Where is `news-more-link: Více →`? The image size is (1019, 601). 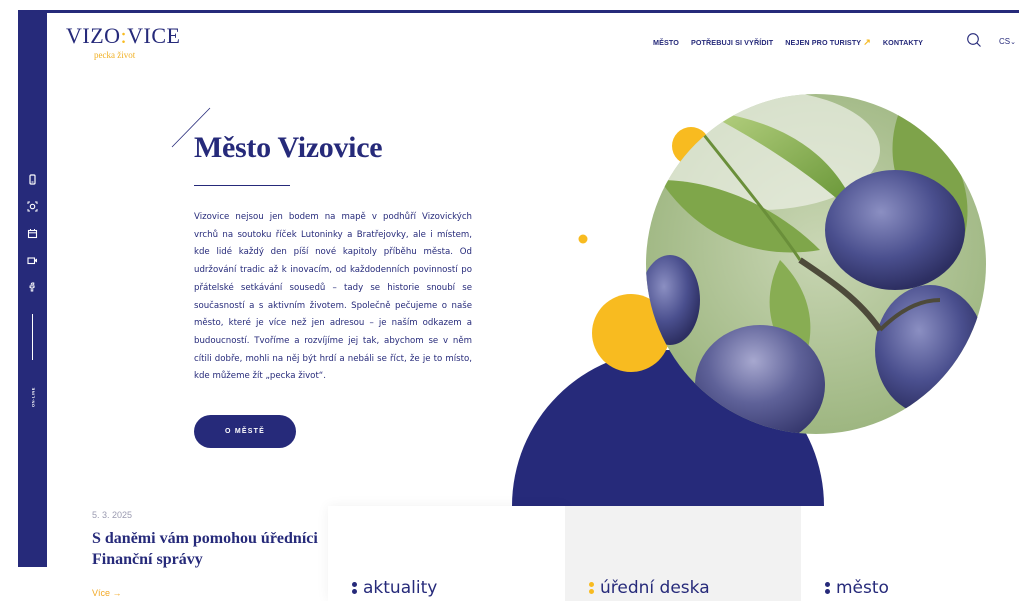 news-more-link: Více → is located at coordinates (107, 593).